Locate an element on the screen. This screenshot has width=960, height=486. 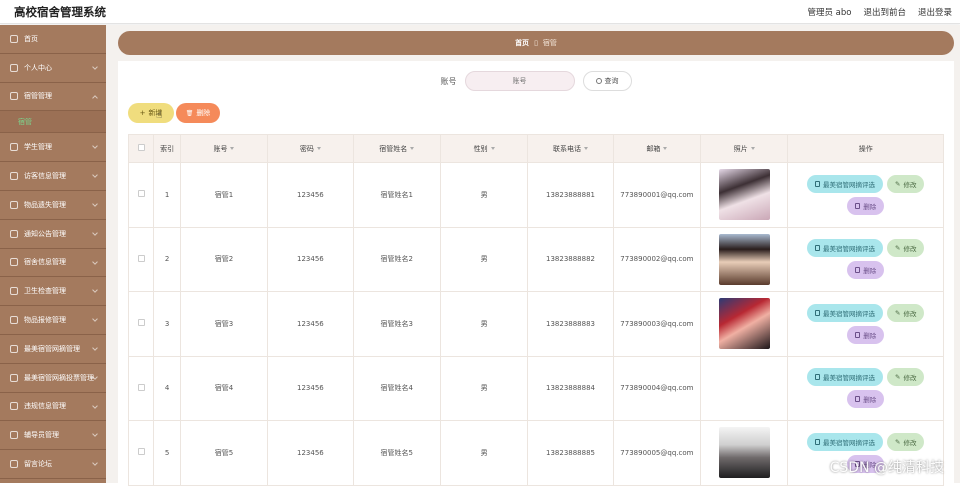
sidebar-item-best-manager-votes: 最美宿管网摘投票管理 is located at coordinates (53, 378).